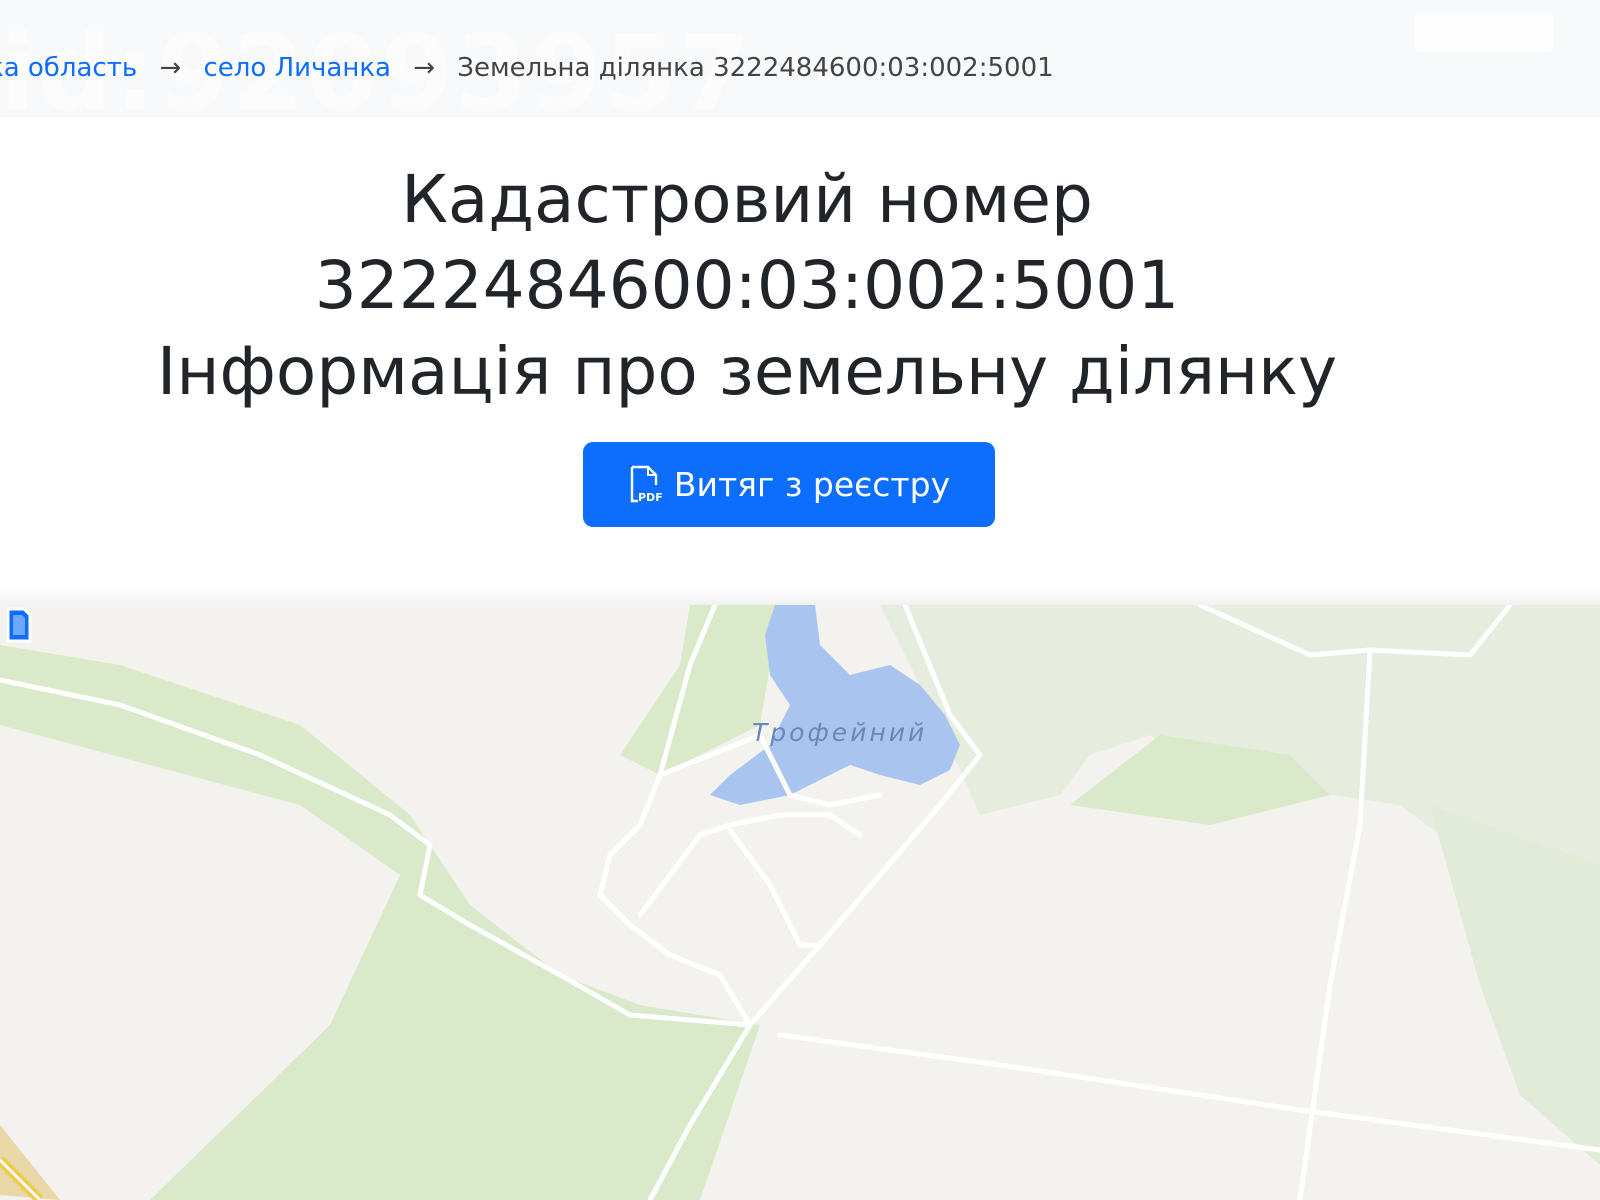 Image resolution: width=1600 pixels, height=1200 pixels. I want to click on svg-text: PDF, so click(650, 497).